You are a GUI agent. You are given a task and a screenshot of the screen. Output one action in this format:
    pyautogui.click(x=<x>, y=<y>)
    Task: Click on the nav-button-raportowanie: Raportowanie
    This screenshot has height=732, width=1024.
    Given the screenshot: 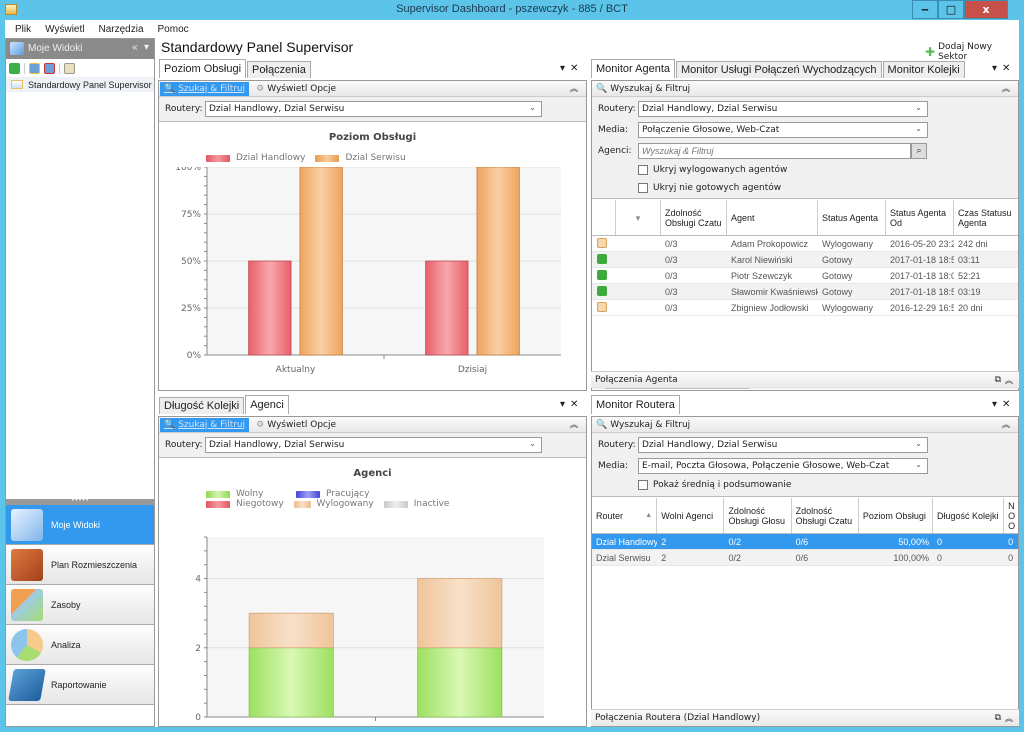 What is the action you would take?
    pyautogui.click(x=80, y=685)
    